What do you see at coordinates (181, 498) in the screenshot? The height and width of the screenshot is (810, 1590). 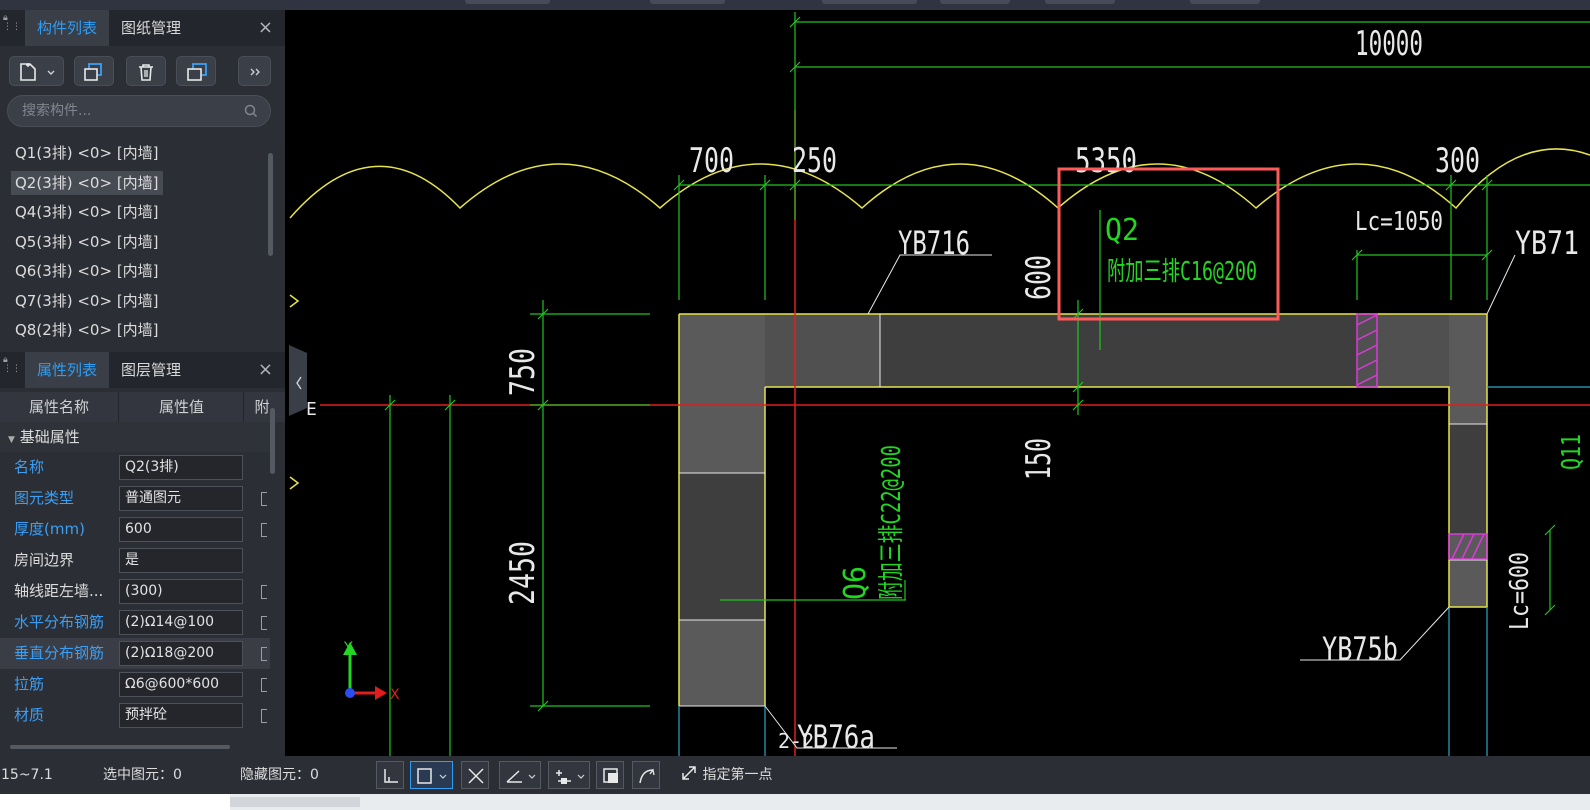 I see `property-value-field: 普通图元` at bounding box center [181, 498].